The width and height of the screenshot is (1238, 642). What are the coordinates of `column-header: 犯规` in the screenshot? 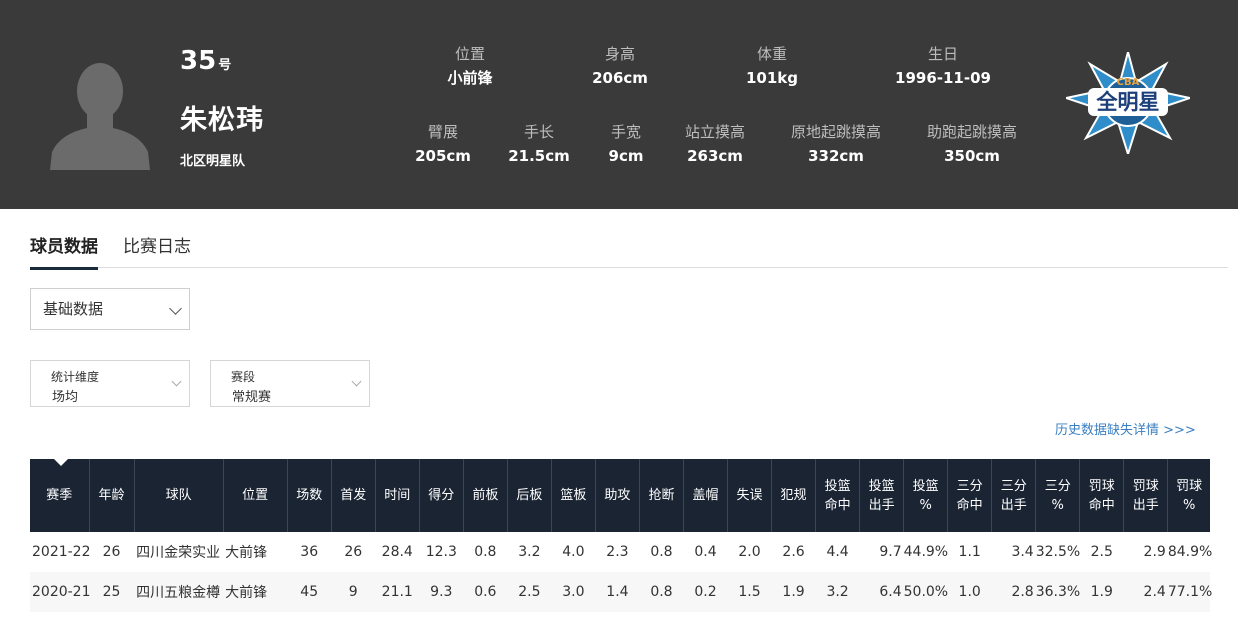 It's located at (793, 495).